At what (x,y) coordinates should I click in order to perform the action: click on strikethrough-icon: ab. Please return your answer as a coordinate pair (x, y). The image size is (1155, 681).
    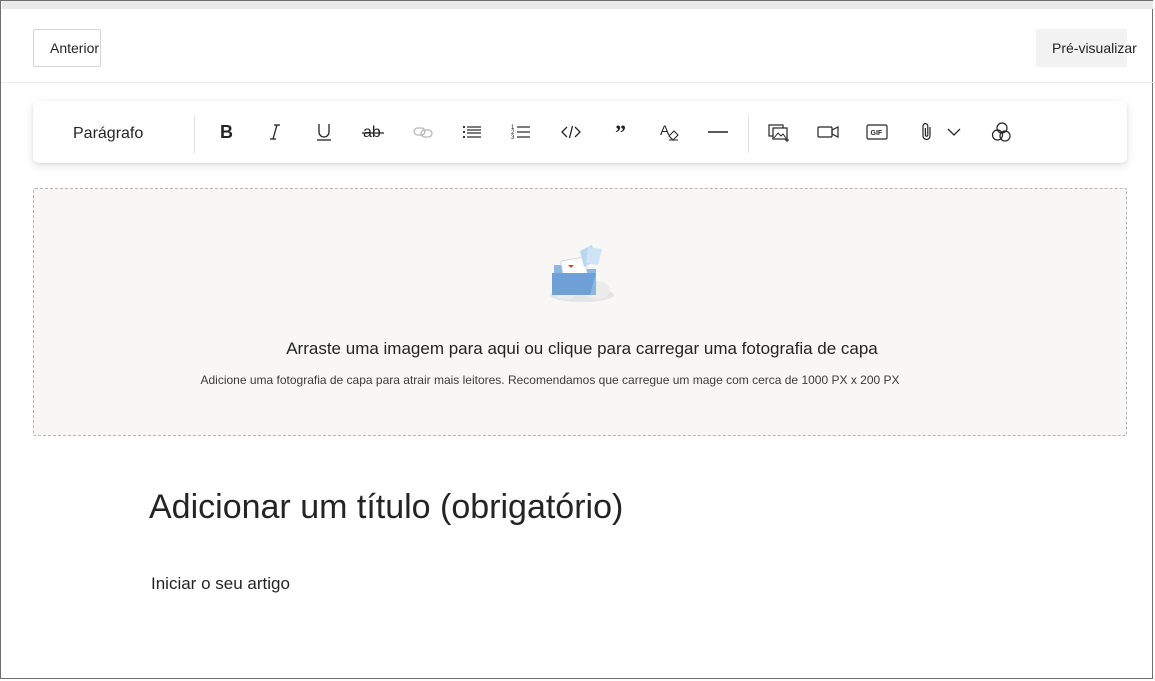
    Looking at the image, I should click on (373, 132).